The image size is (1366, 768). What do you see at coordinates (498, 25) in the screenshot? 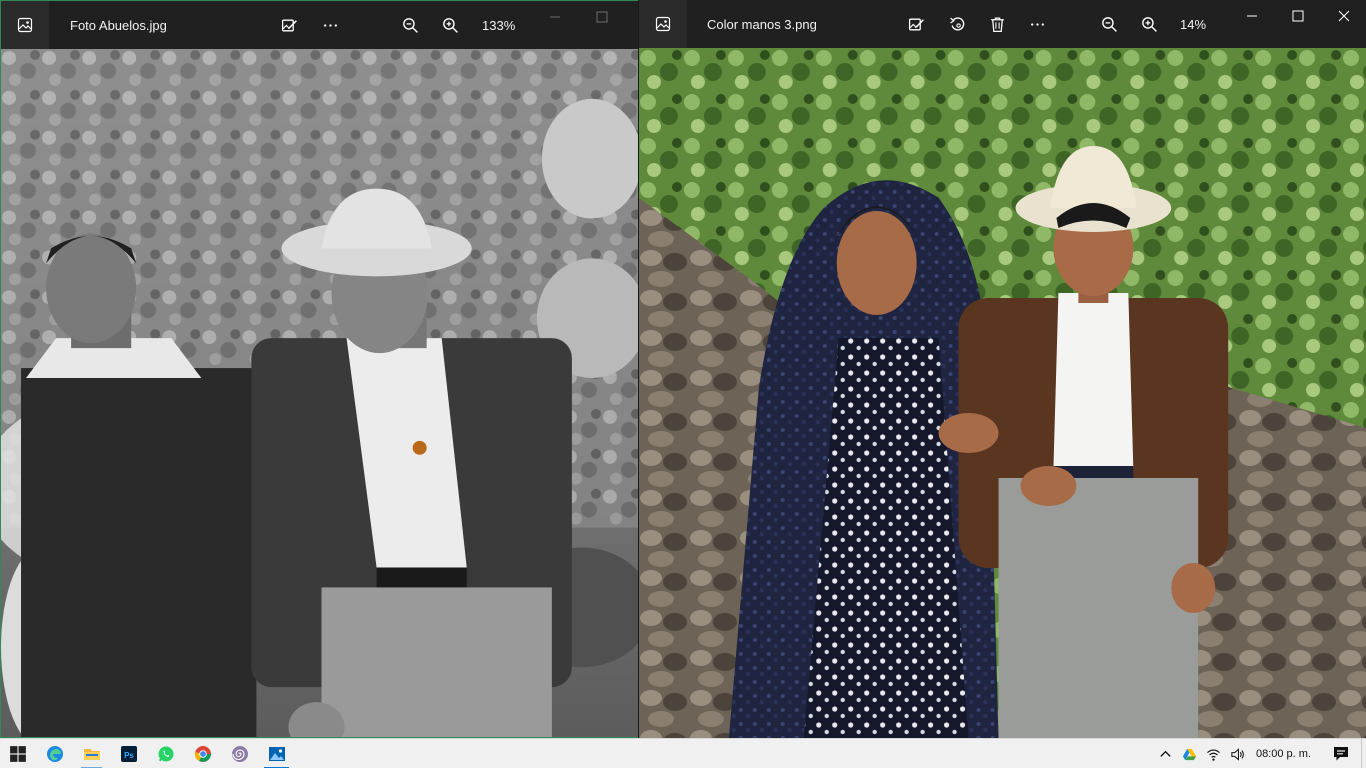
I see `zoom-level: 133%` at bounding box center [498, 25].